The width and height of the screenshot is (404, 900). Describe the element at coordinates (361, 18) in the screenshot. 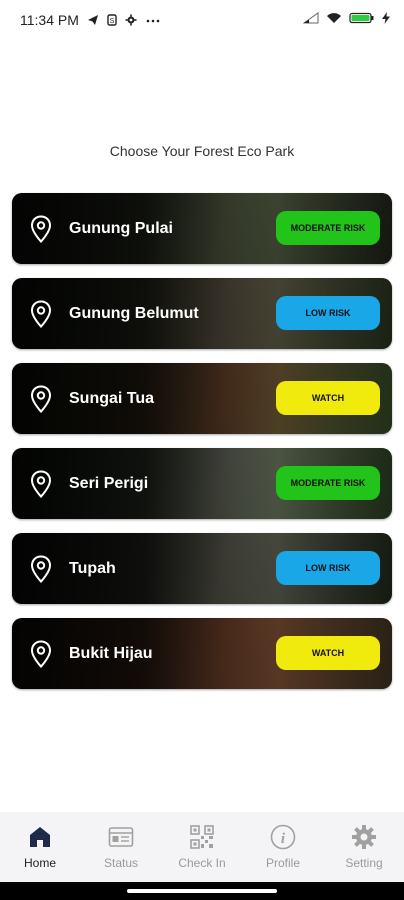

I see `battery-icon` at that location.